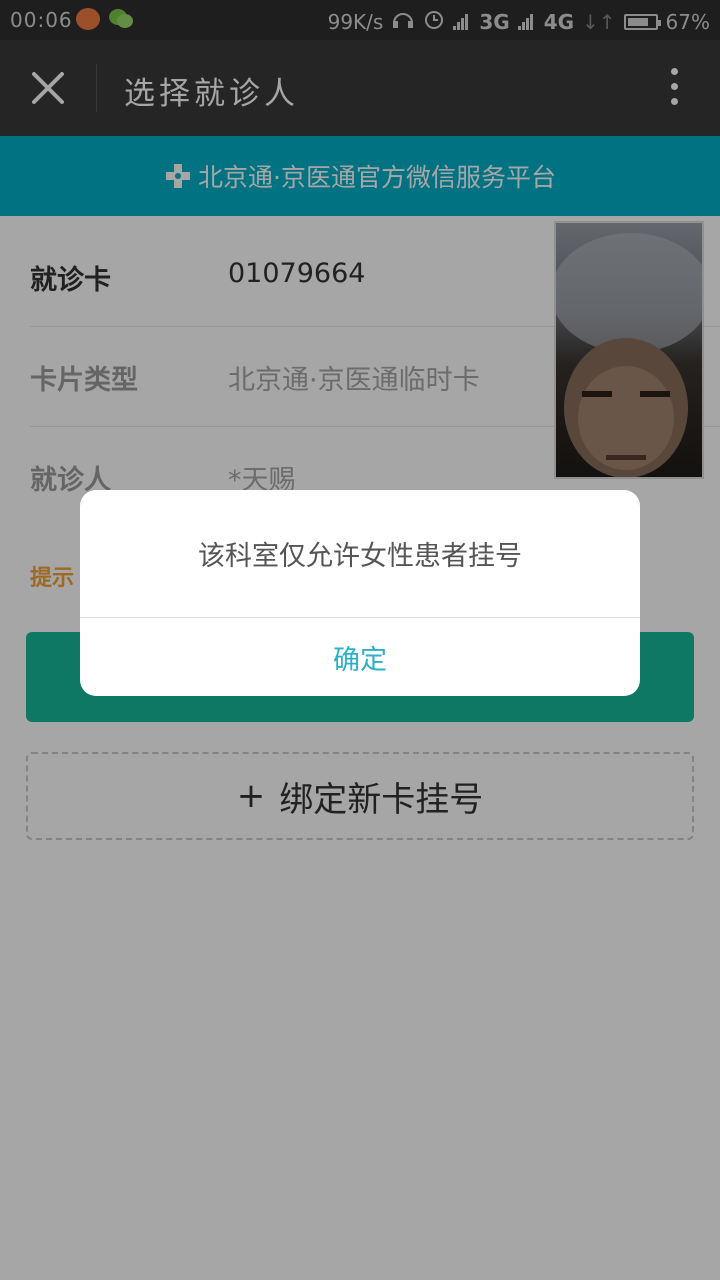 This screenshot has height=1280, width=720. Describe the element at coordinates (360, 657) in the screenshot. I see `dialog-confirm-button: 确定` at that location.